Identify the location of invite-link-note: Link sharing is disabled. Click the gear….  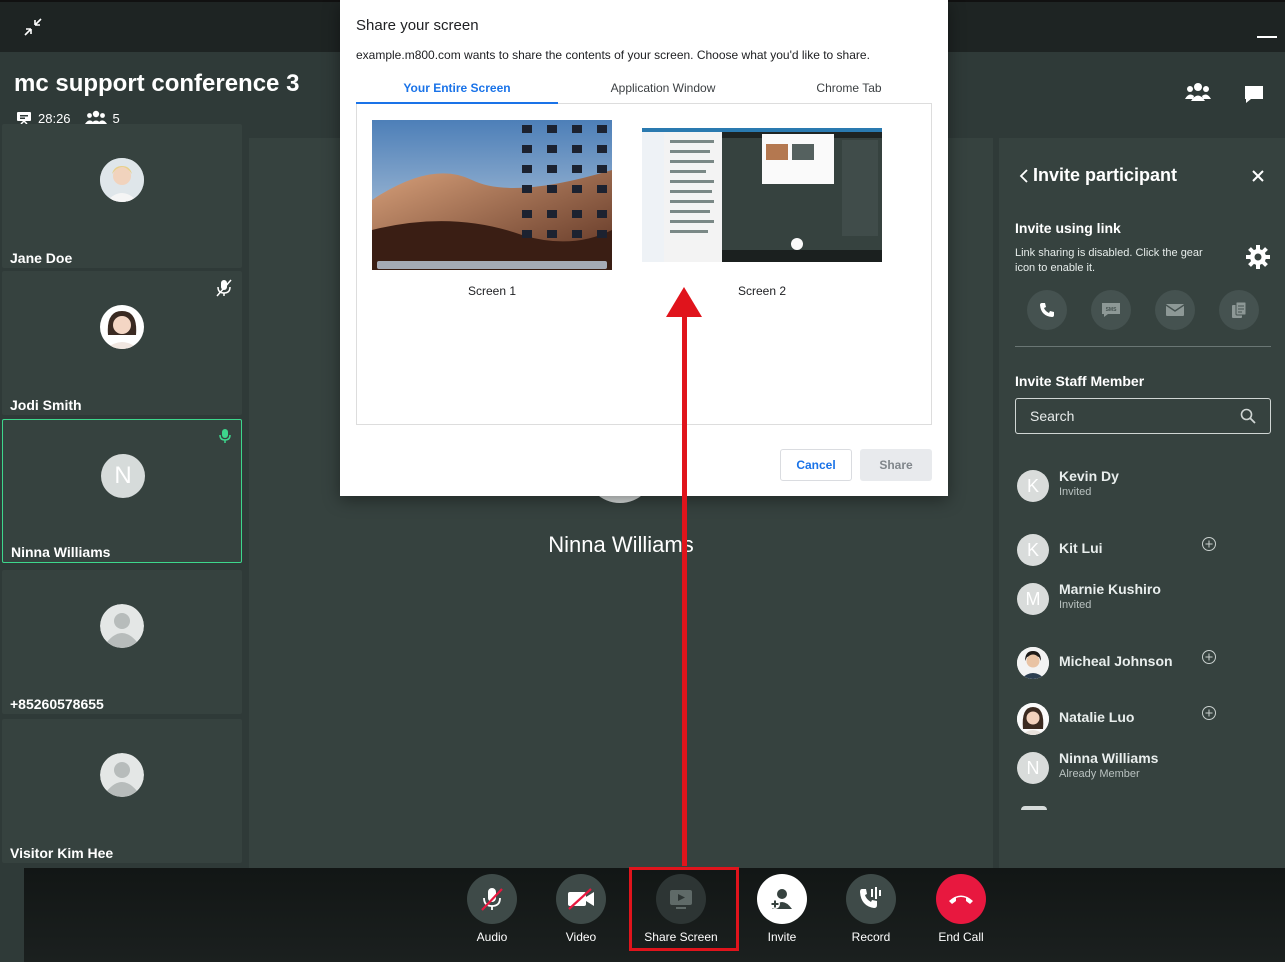
(1109, 260).